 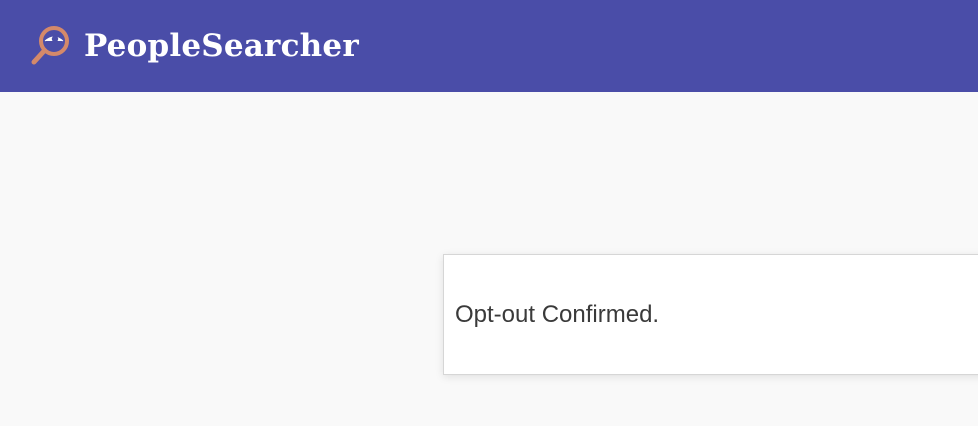 I want to click on confirmation-message: Opt-out Confirmed., so click(x=557, y=314).